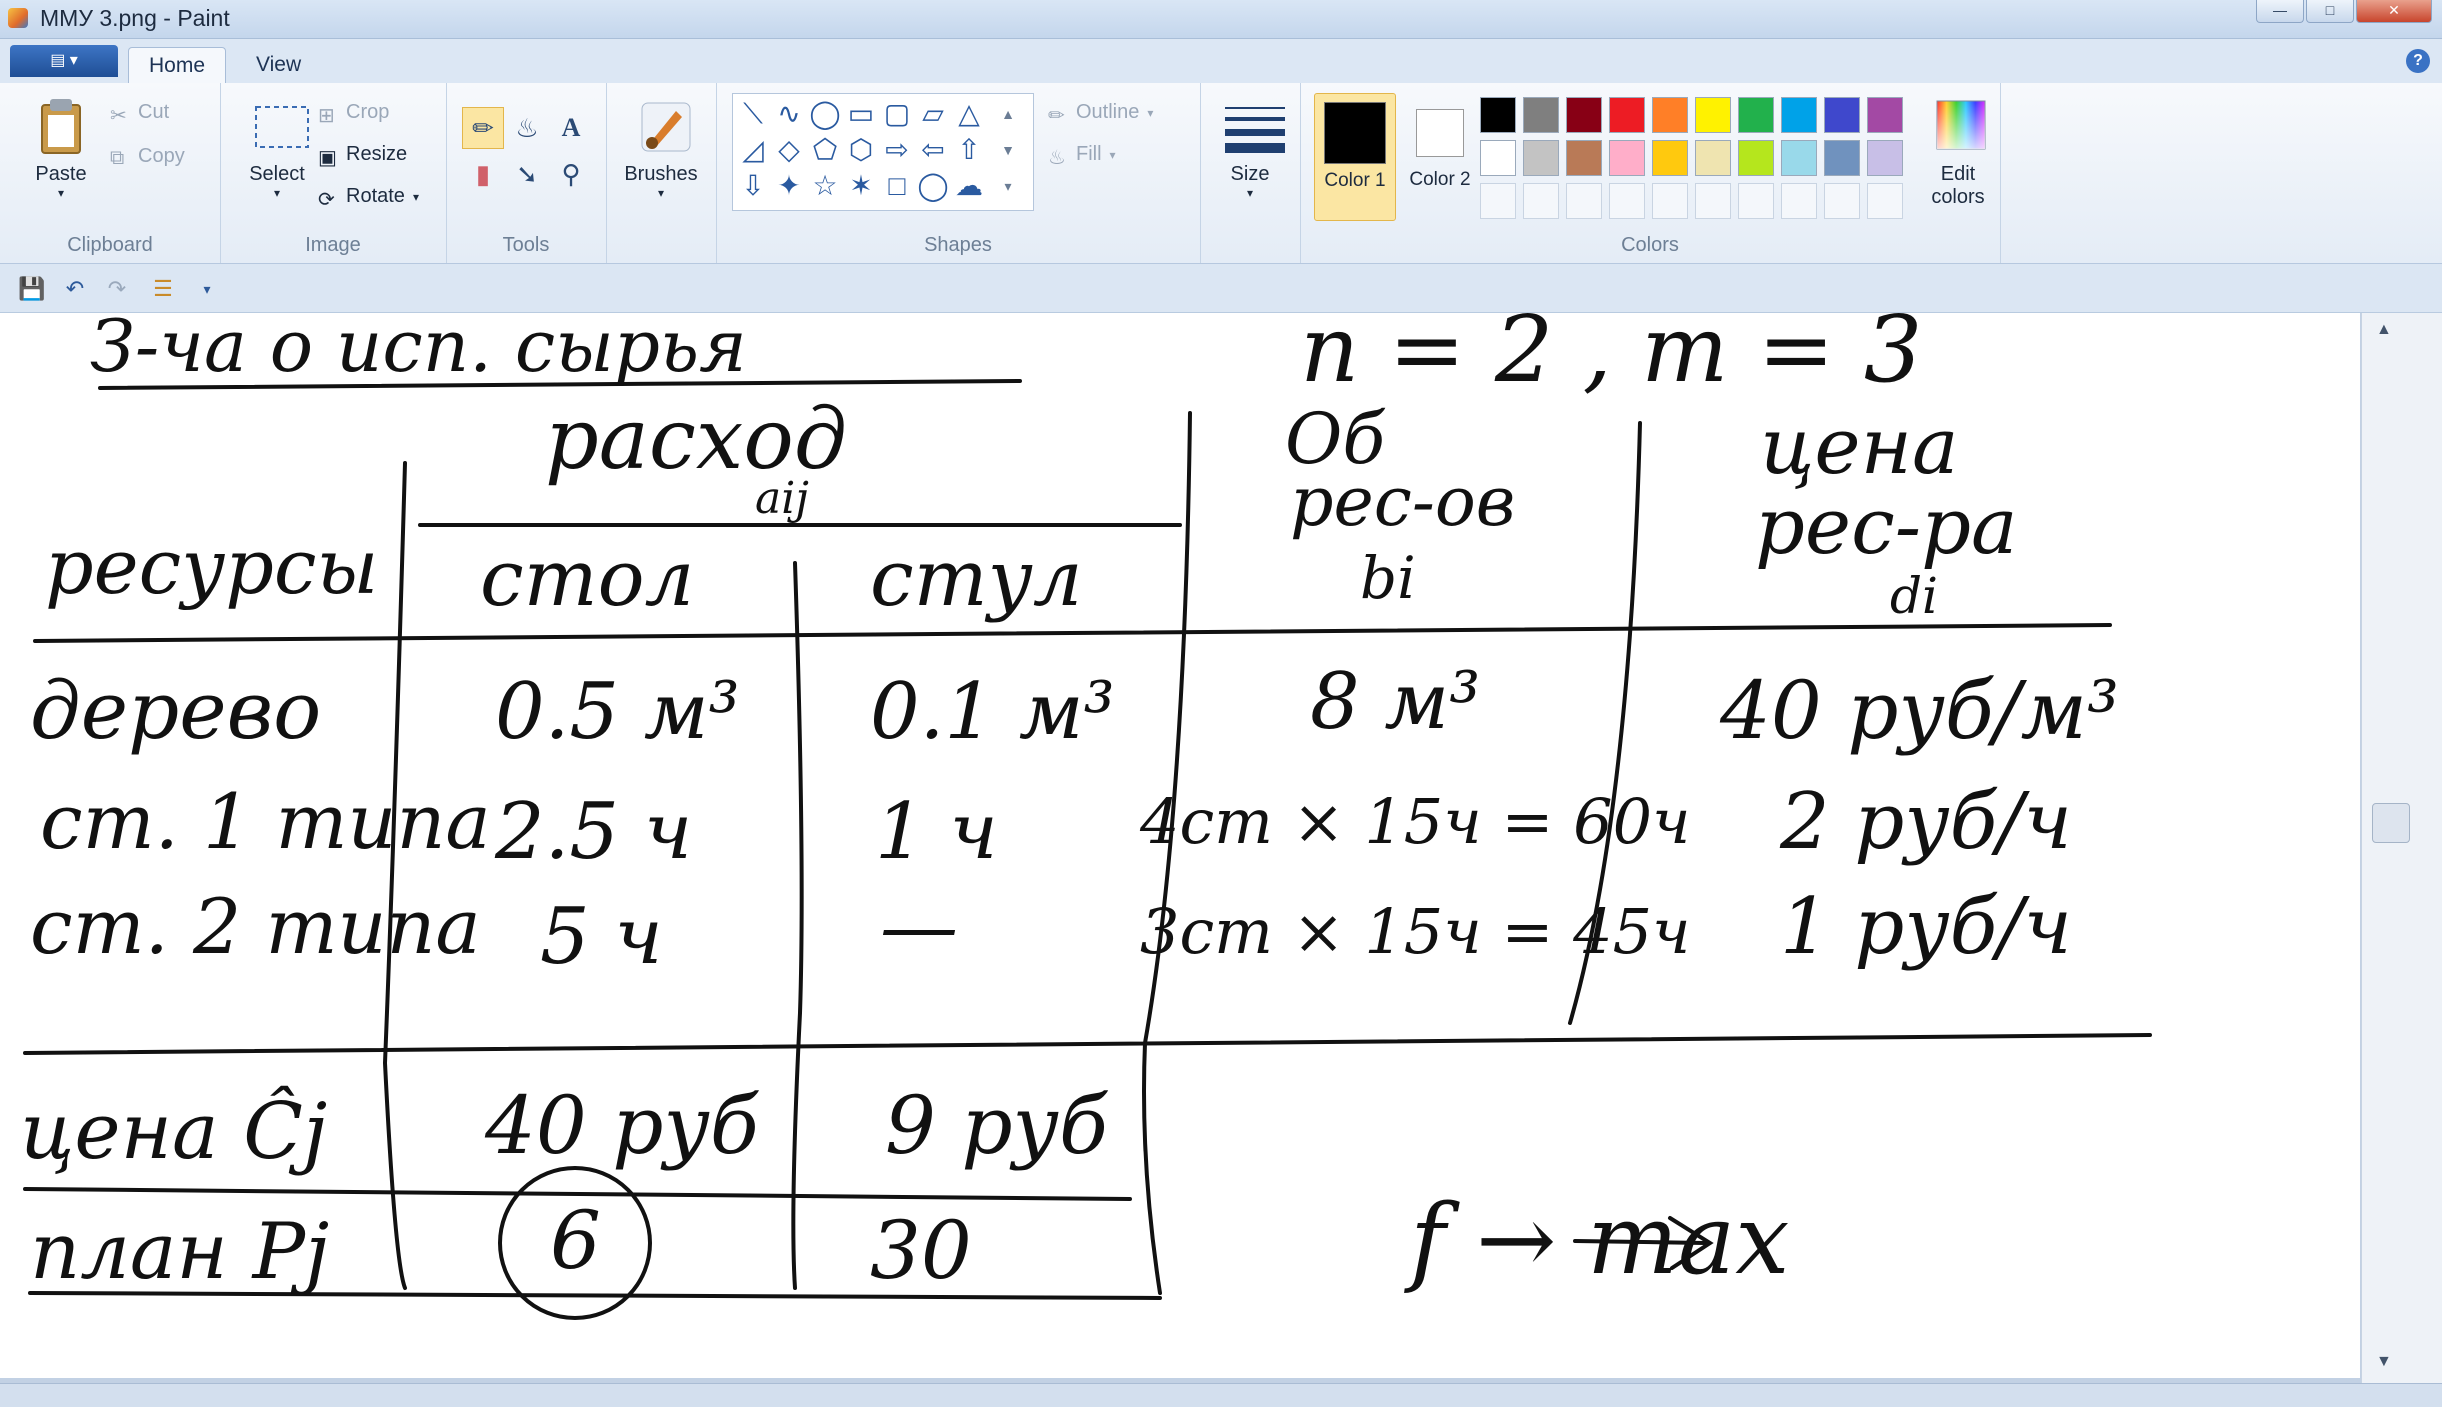 The width and height of the screenshot is (2442, 1407). Describe the element at coordinates (207, 289) in the screenshot. I see `customize-toolbar-icon: ▾` at that location.